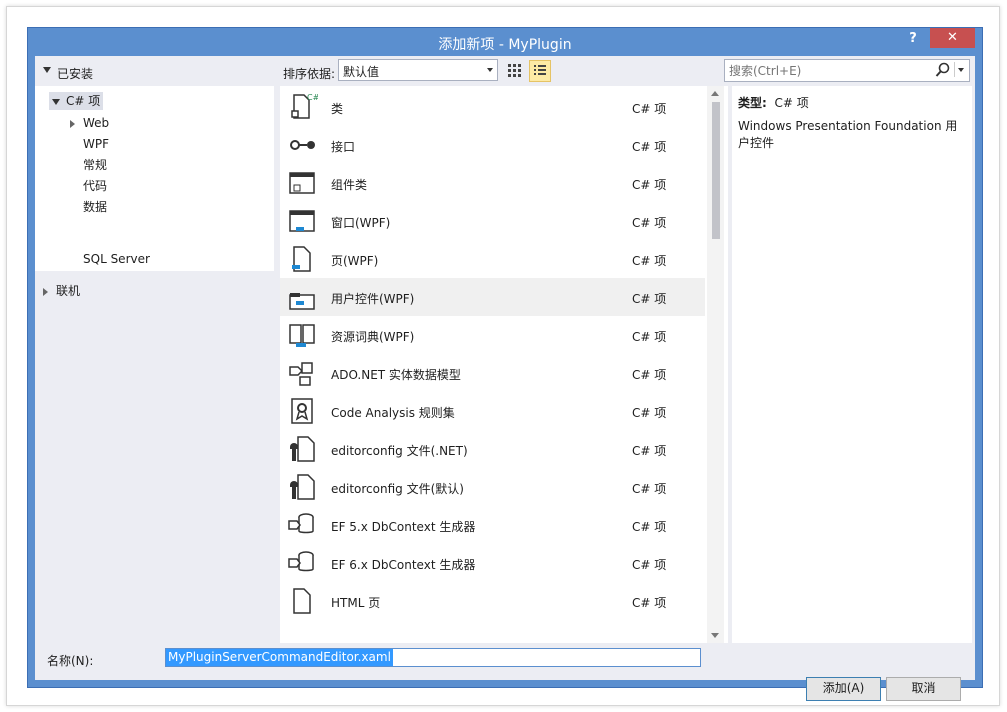 The height and width of the screenshot is (712, 1007). Describe the element at coordinates (715, 364) in the screenshot. I see `vertical-scrollbar` at that location.